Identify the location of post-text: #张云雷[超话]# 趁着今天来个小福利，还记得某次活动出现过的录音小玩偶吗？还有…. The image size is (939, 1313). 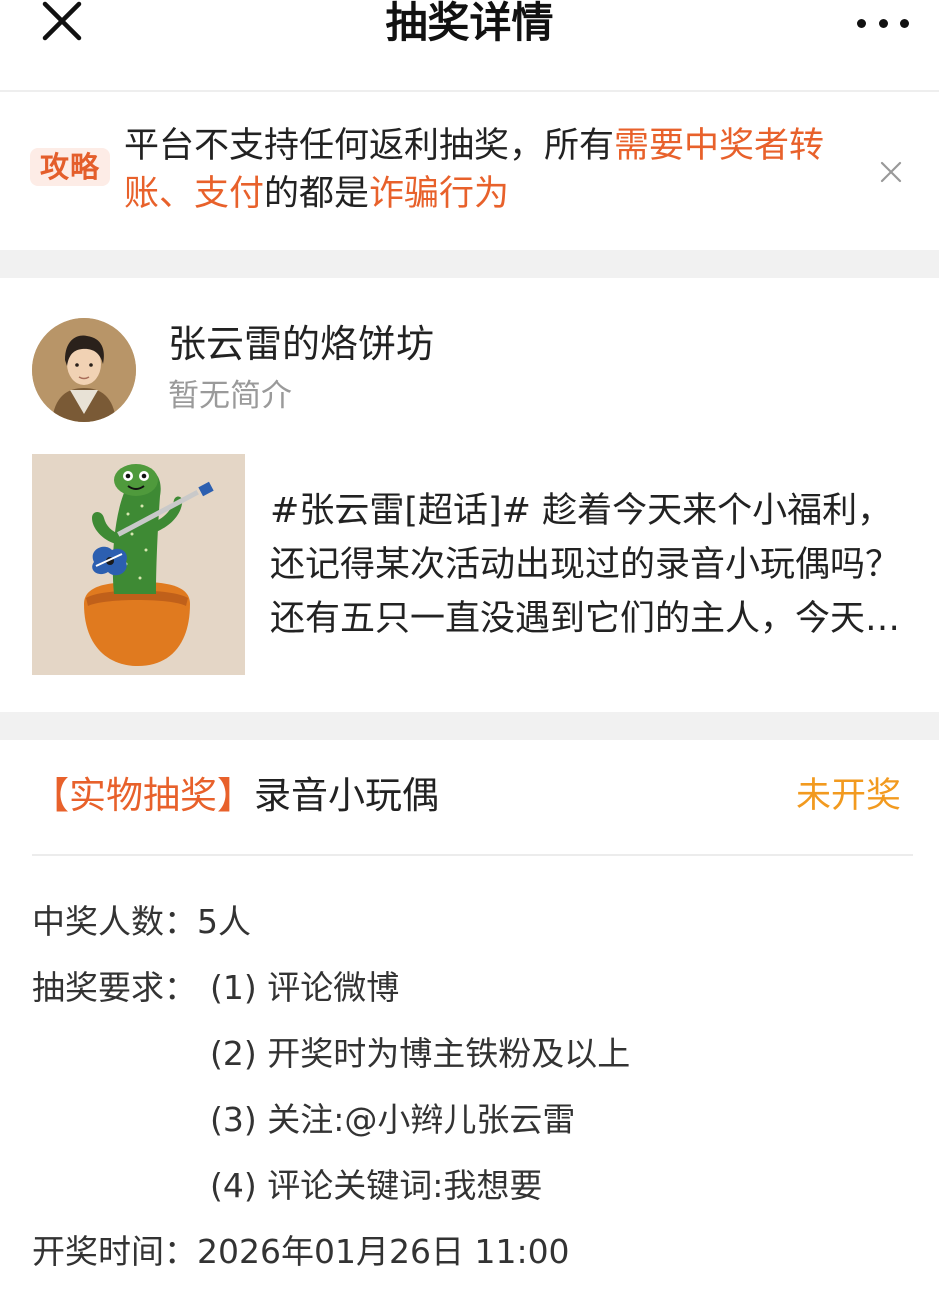
(590, 565).